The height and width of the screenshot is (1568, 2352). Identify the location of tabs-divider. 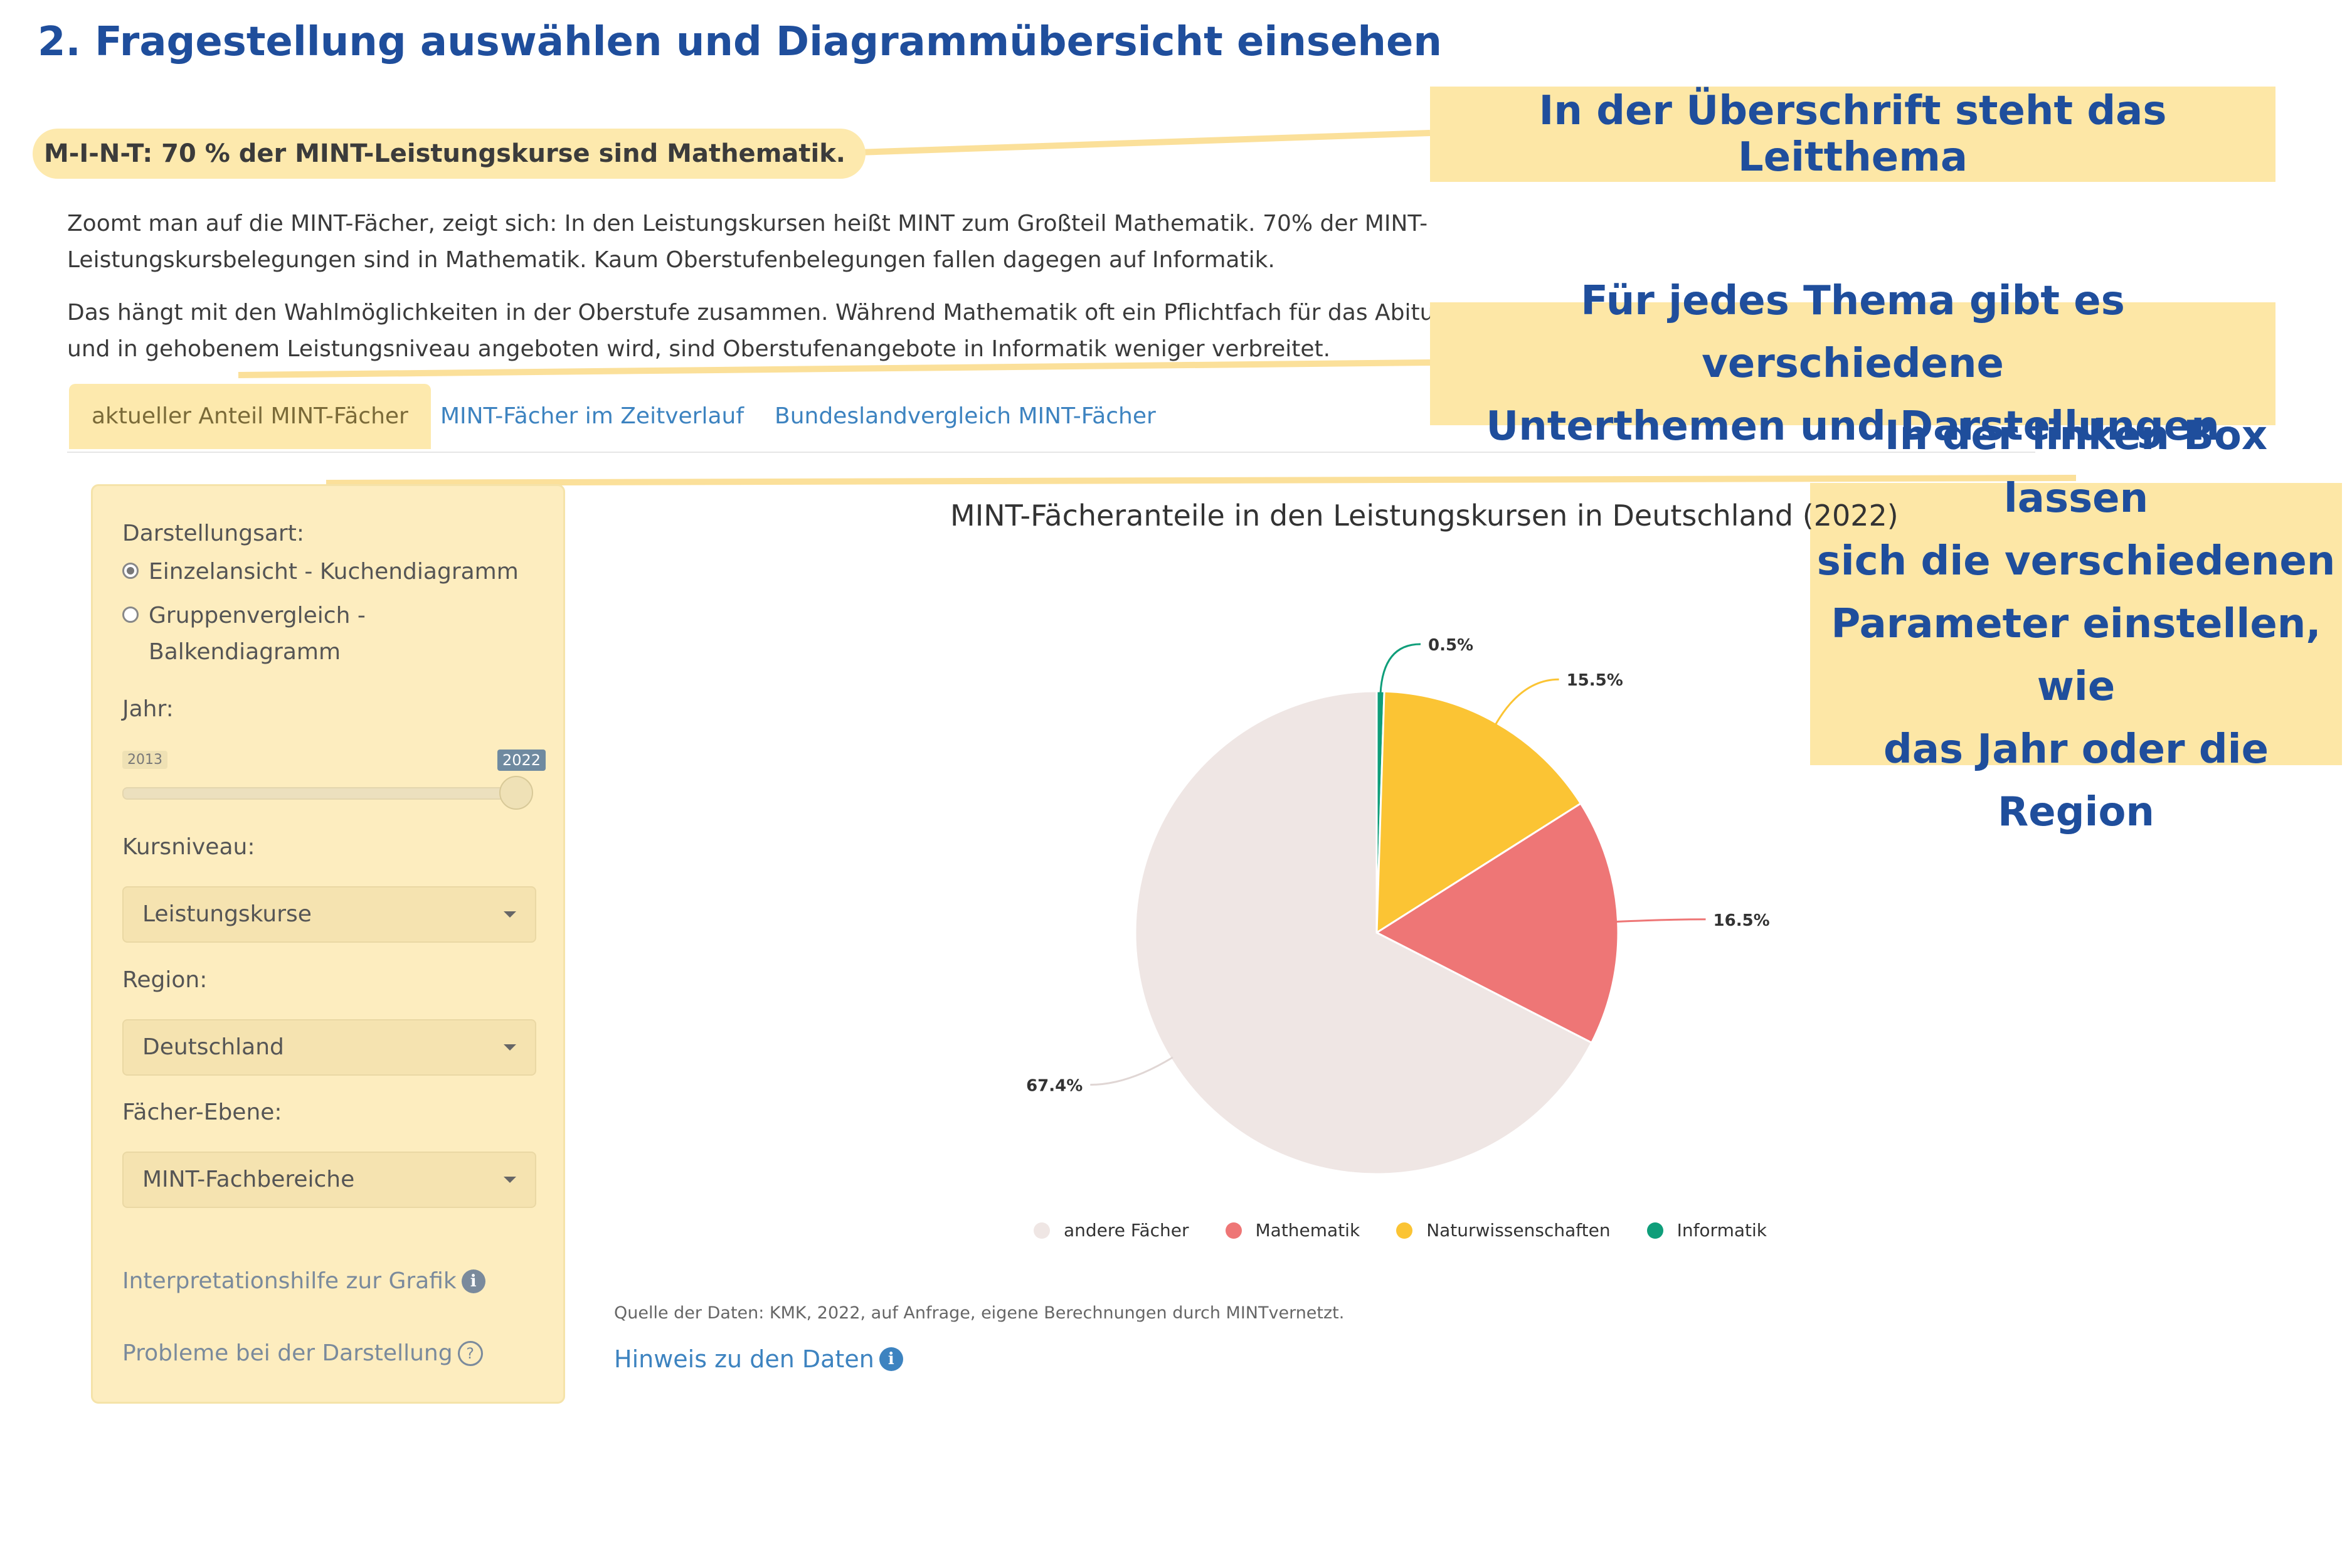
(1051, 452).